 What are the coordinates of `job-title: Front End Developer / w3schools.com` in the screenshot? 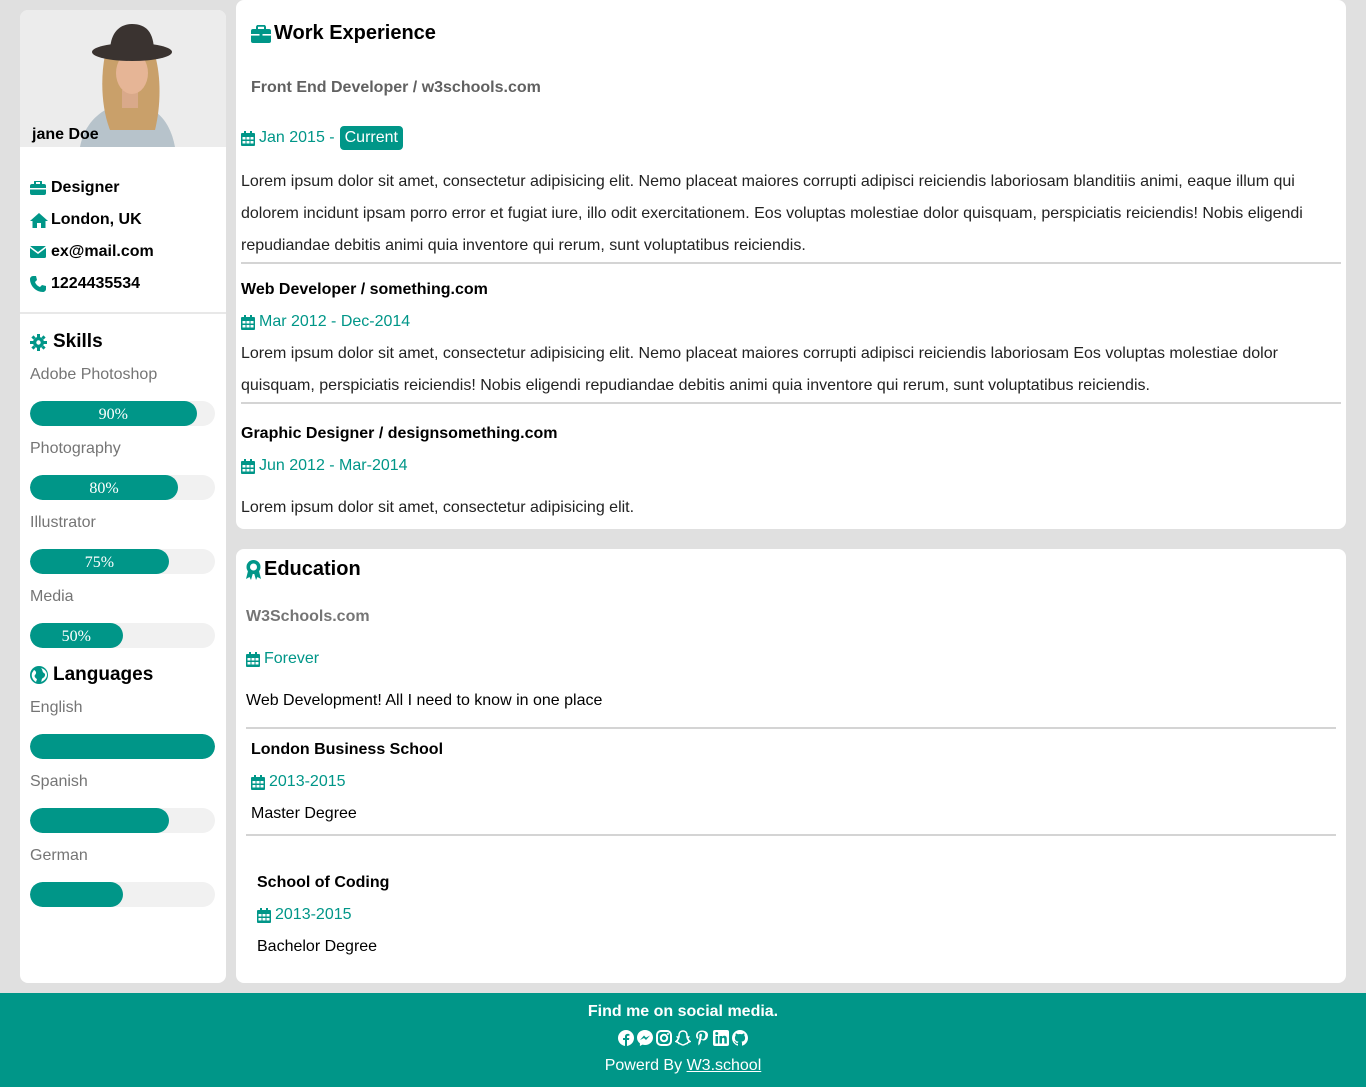 It's located at (396, 87).